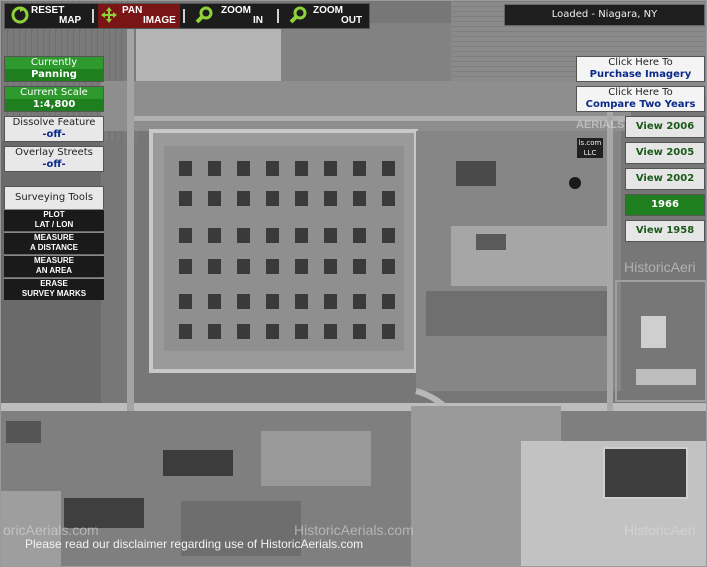  What do you see at coordinates (640, 74) in the screenshot?
I see `purchase-label-2: Purchase Imagery` at bounding box center [640, 74].